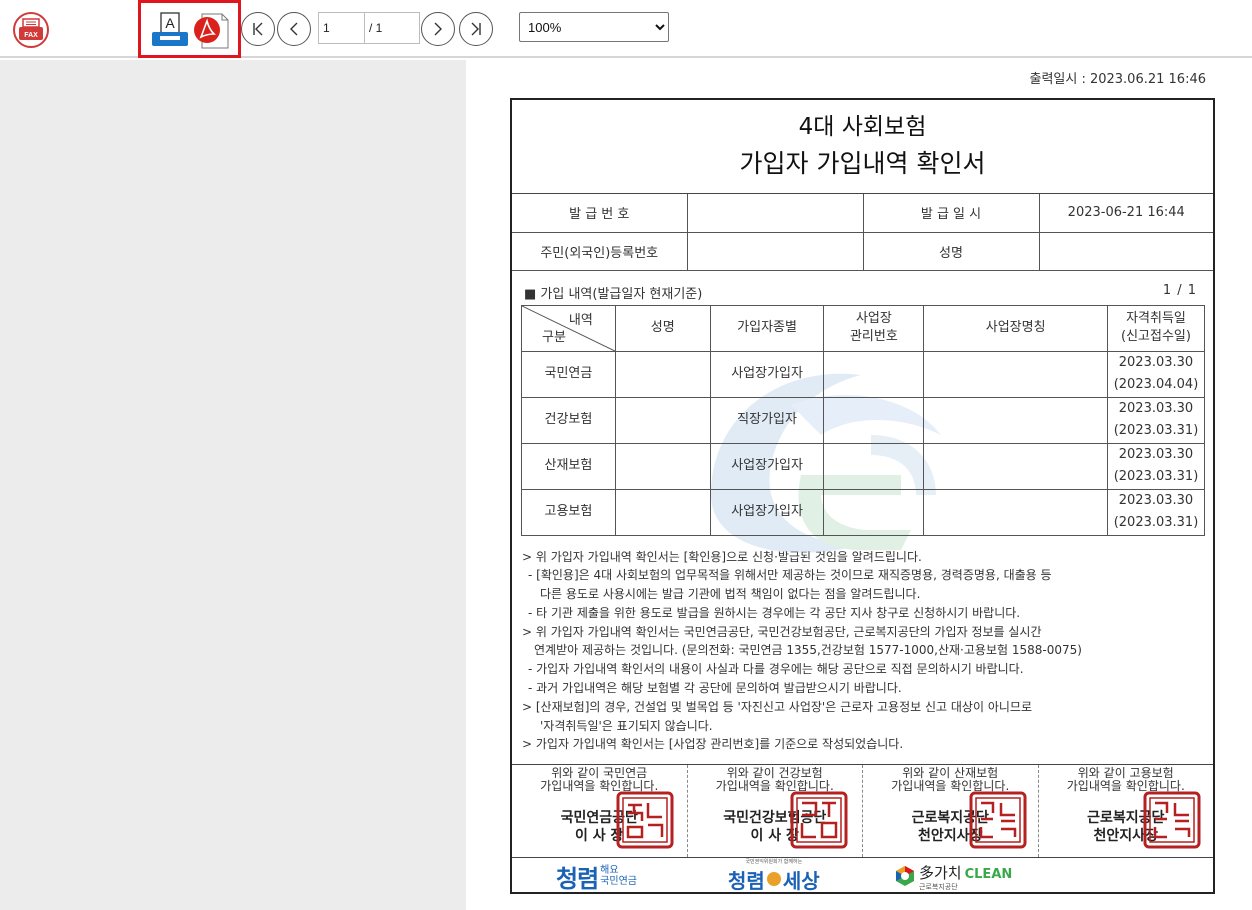 Image resolution: width=1252 pixels, height=910 pixels. Describe the element at coordinates (31, 35) in the screenshot. I see `svg-text: FAX` at that location.